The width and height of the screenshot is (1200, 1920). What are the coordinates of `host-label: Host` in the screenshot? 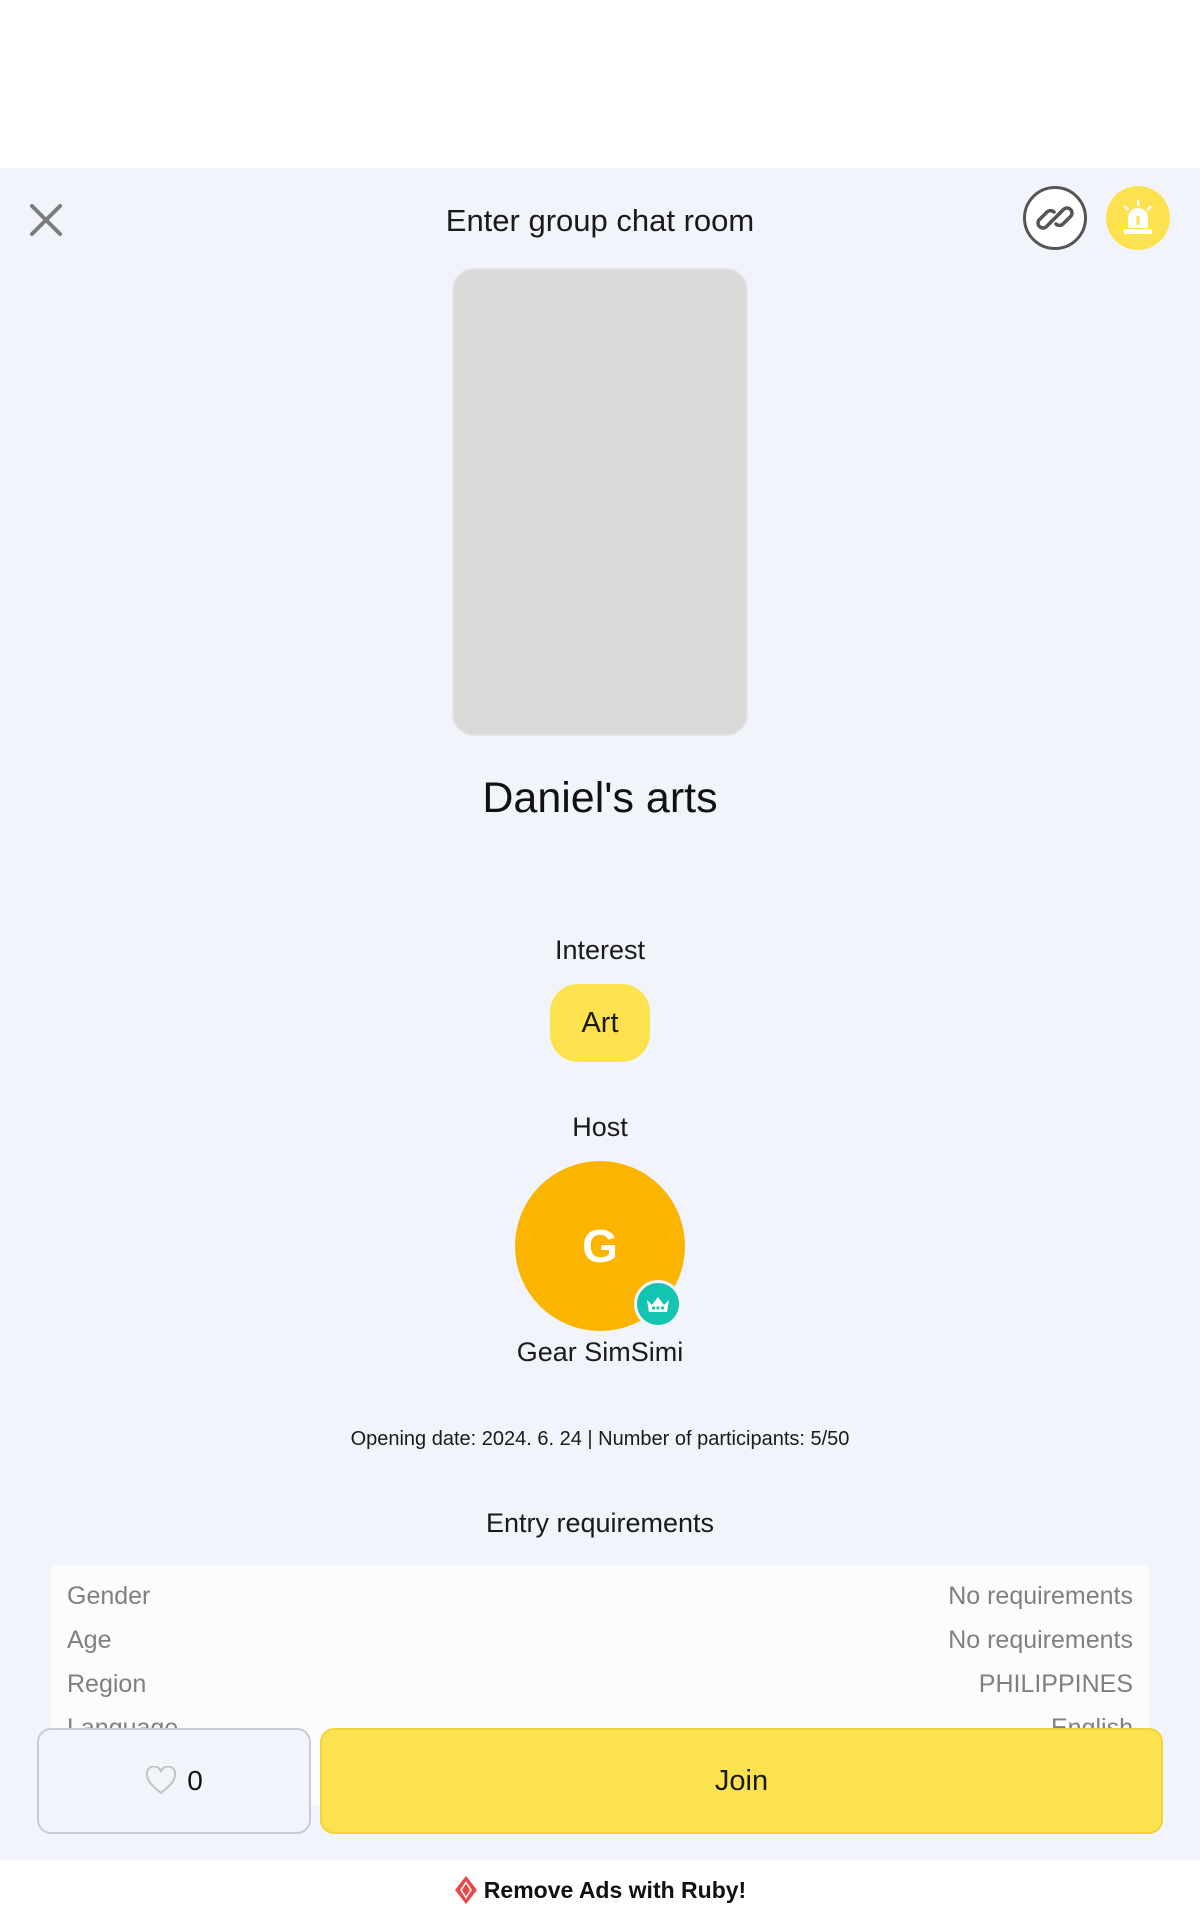 It's located at (600, 1127).